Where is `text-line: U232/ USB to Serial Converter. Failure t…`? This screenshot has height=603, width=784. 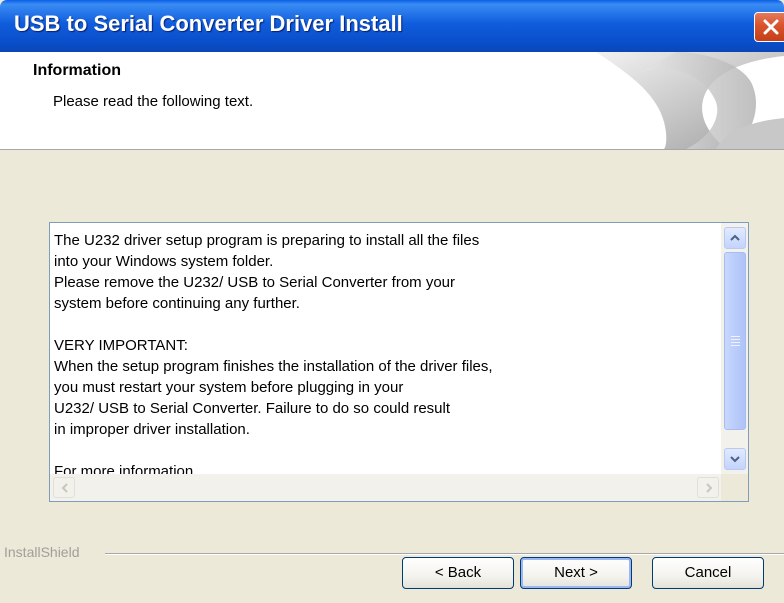
text-line: U232/ USB to Serial Converter. Failure t… is located at coordinates (252, 408).